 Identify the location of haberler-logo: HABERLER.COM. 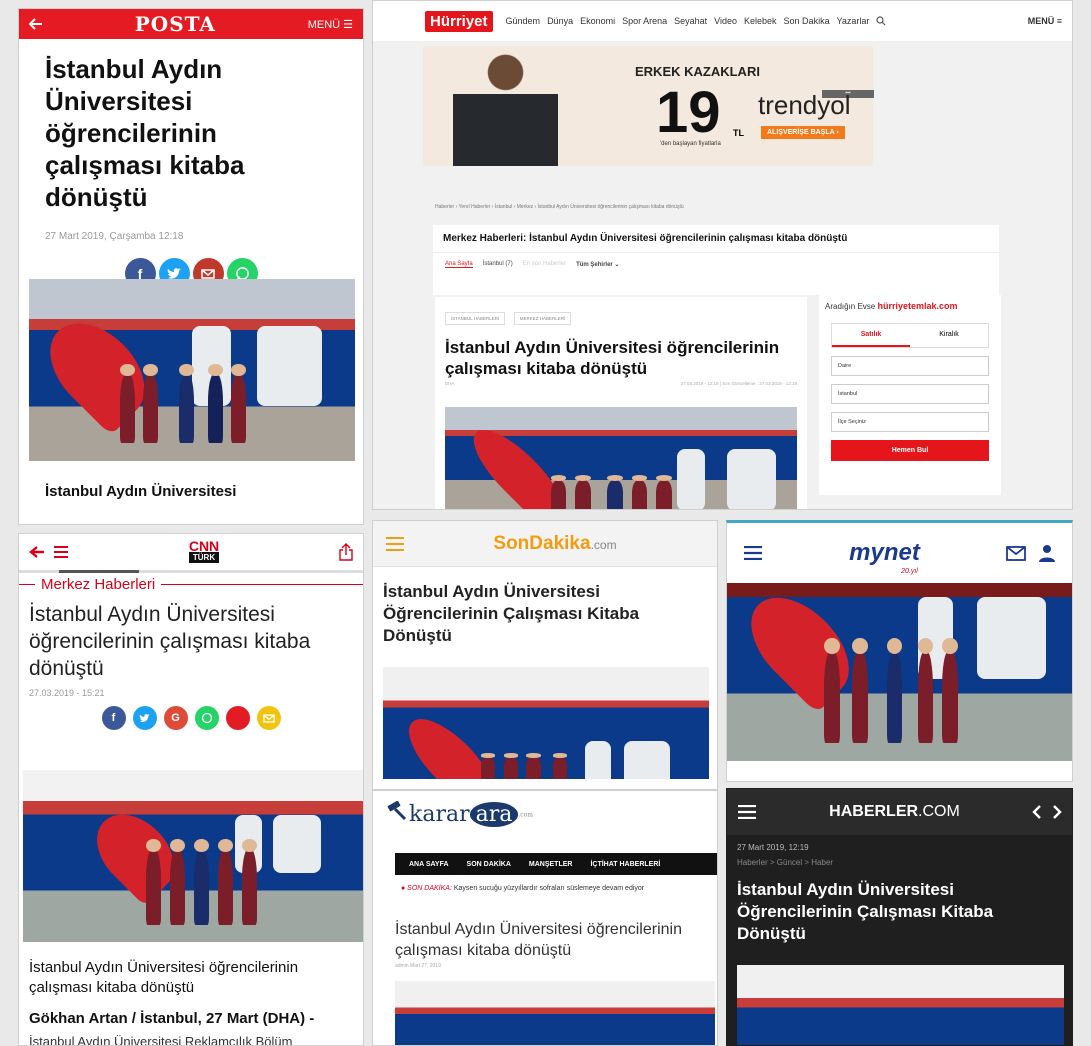
(894, 812).